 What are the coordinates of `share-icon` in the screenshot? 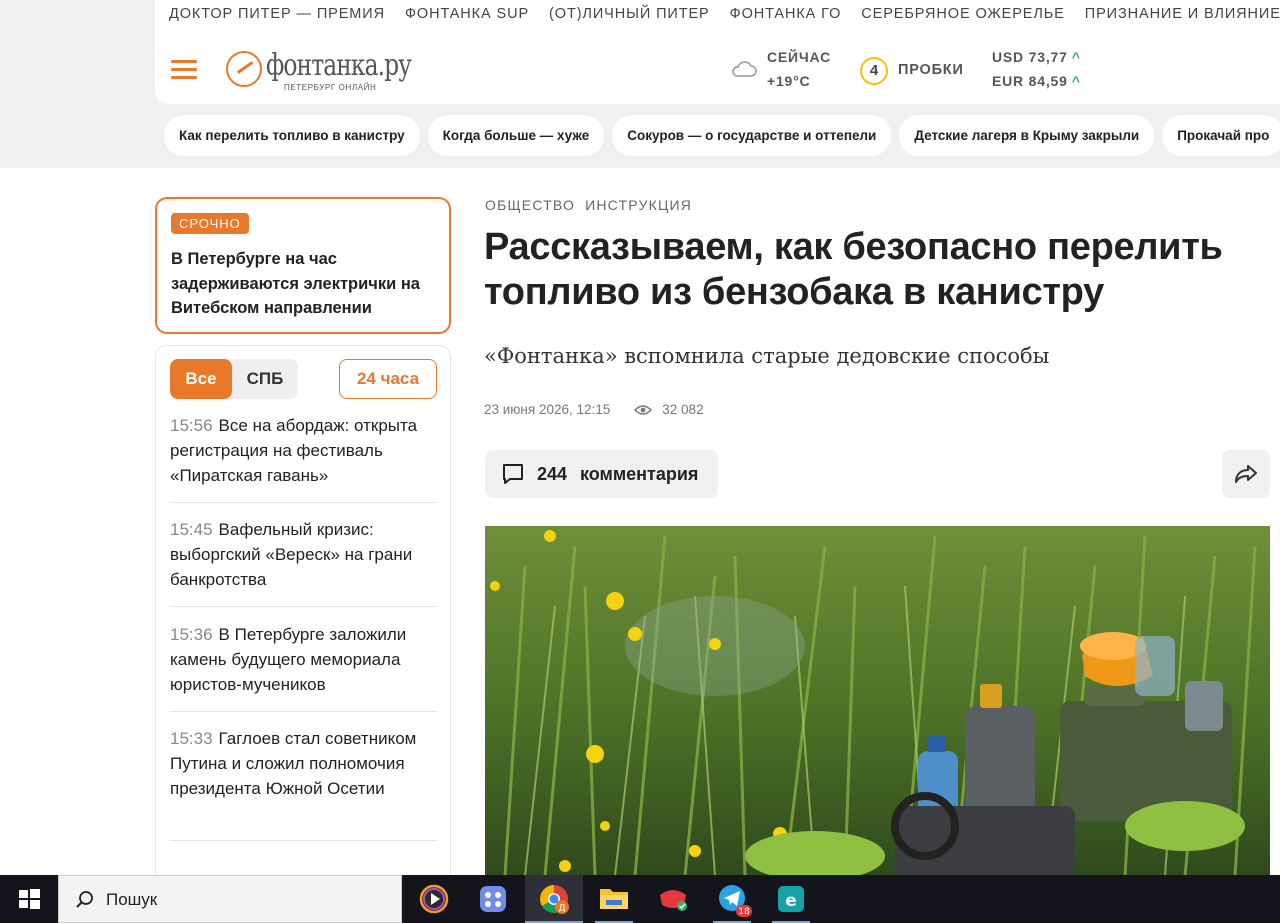 It's located at (1246, 474).